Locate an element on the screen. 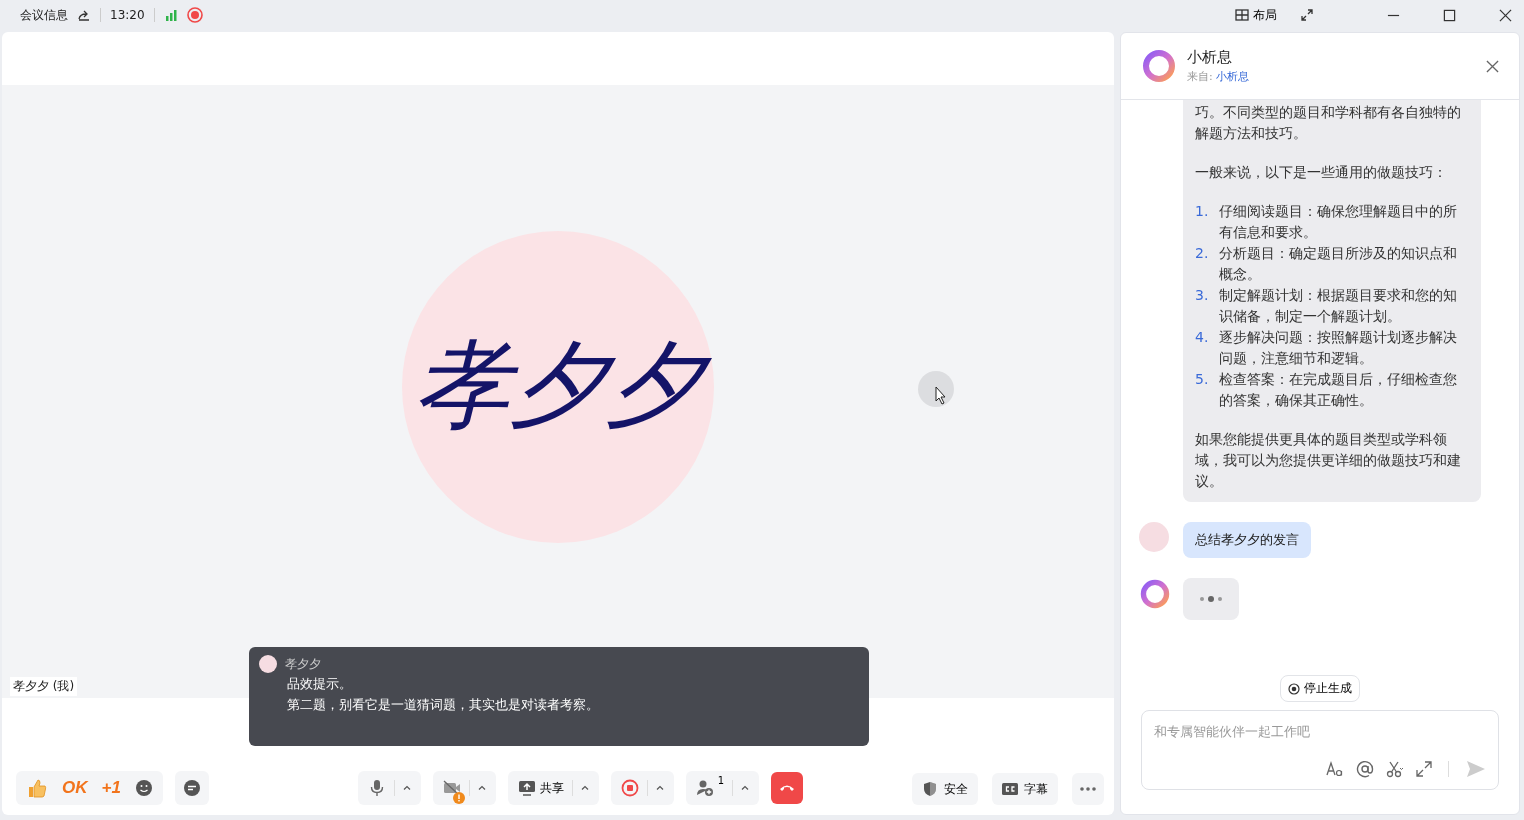 Image resolution: width=1524 pixels, height=820 pixels. captions-button: 字幕 is located at coordinates (1025, 789).